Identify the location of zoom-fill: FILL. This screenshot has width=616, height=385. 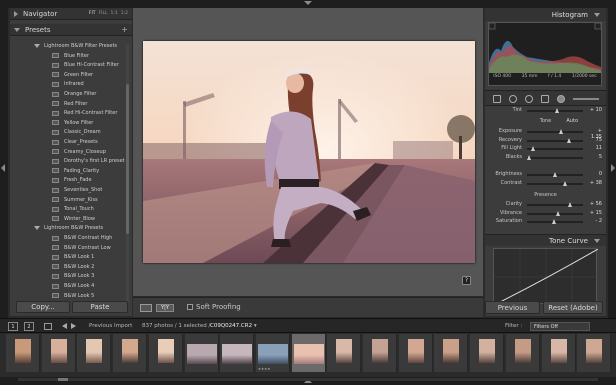
(103, 13).